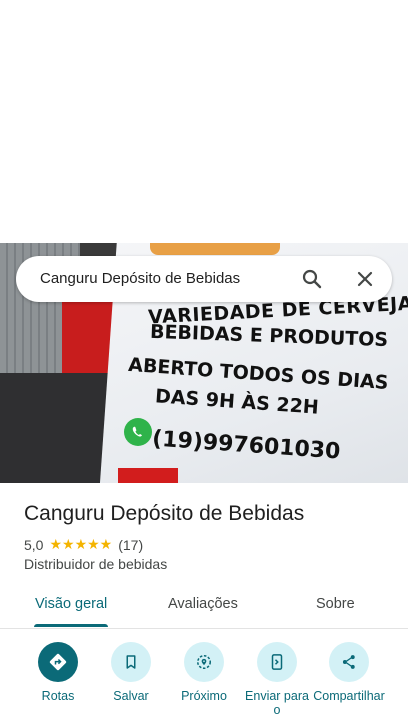  Describe the element at coordinates (71, 625) in the screenshot. I see `active-tab-indicator` at that location.